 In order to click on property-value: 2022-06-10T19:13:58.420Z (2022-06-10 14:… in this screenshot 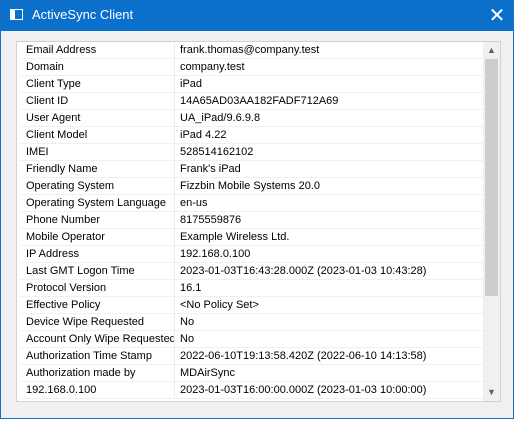, I will do `click(303, 356)`.